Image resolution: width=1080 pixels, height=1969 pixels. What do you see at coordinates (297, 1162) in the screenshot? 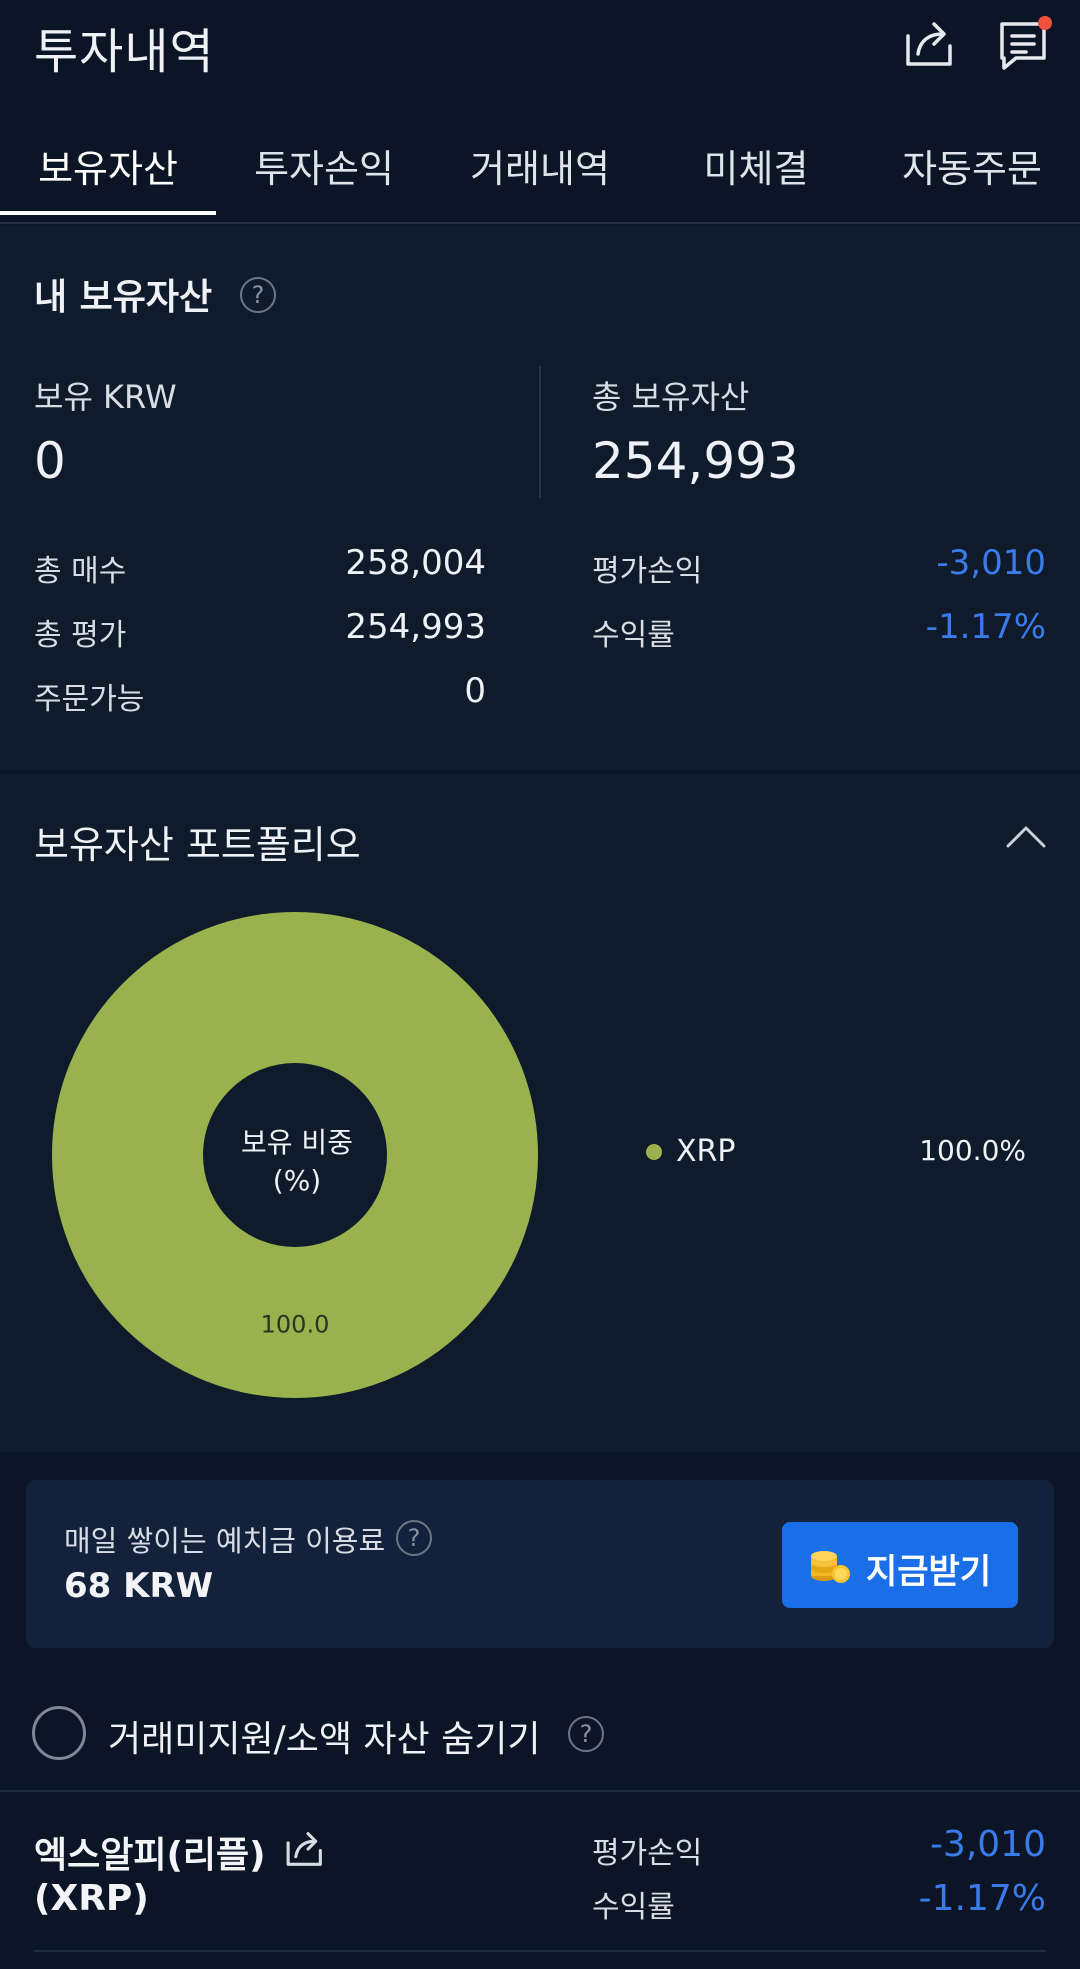
I see `donut-center-label: 보유 비중 (%)` at bounding box center [297, 1162].